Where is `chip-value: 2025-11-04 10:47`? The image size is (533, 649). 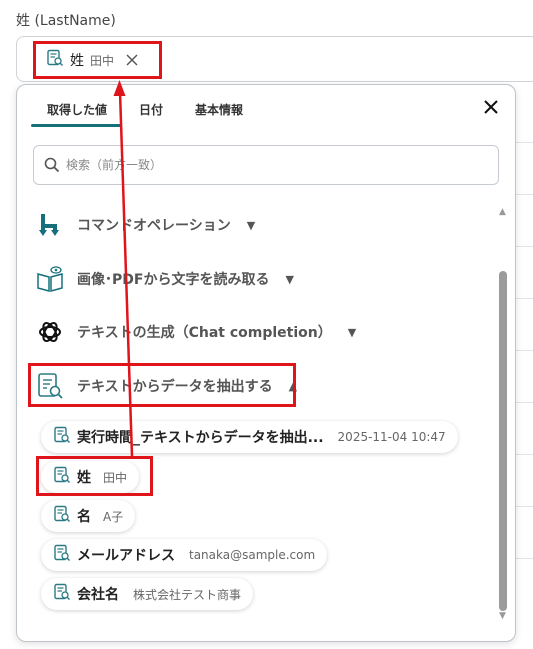
chip-value: 2025-11-04 10:47 is located at coordinates (391, 437).